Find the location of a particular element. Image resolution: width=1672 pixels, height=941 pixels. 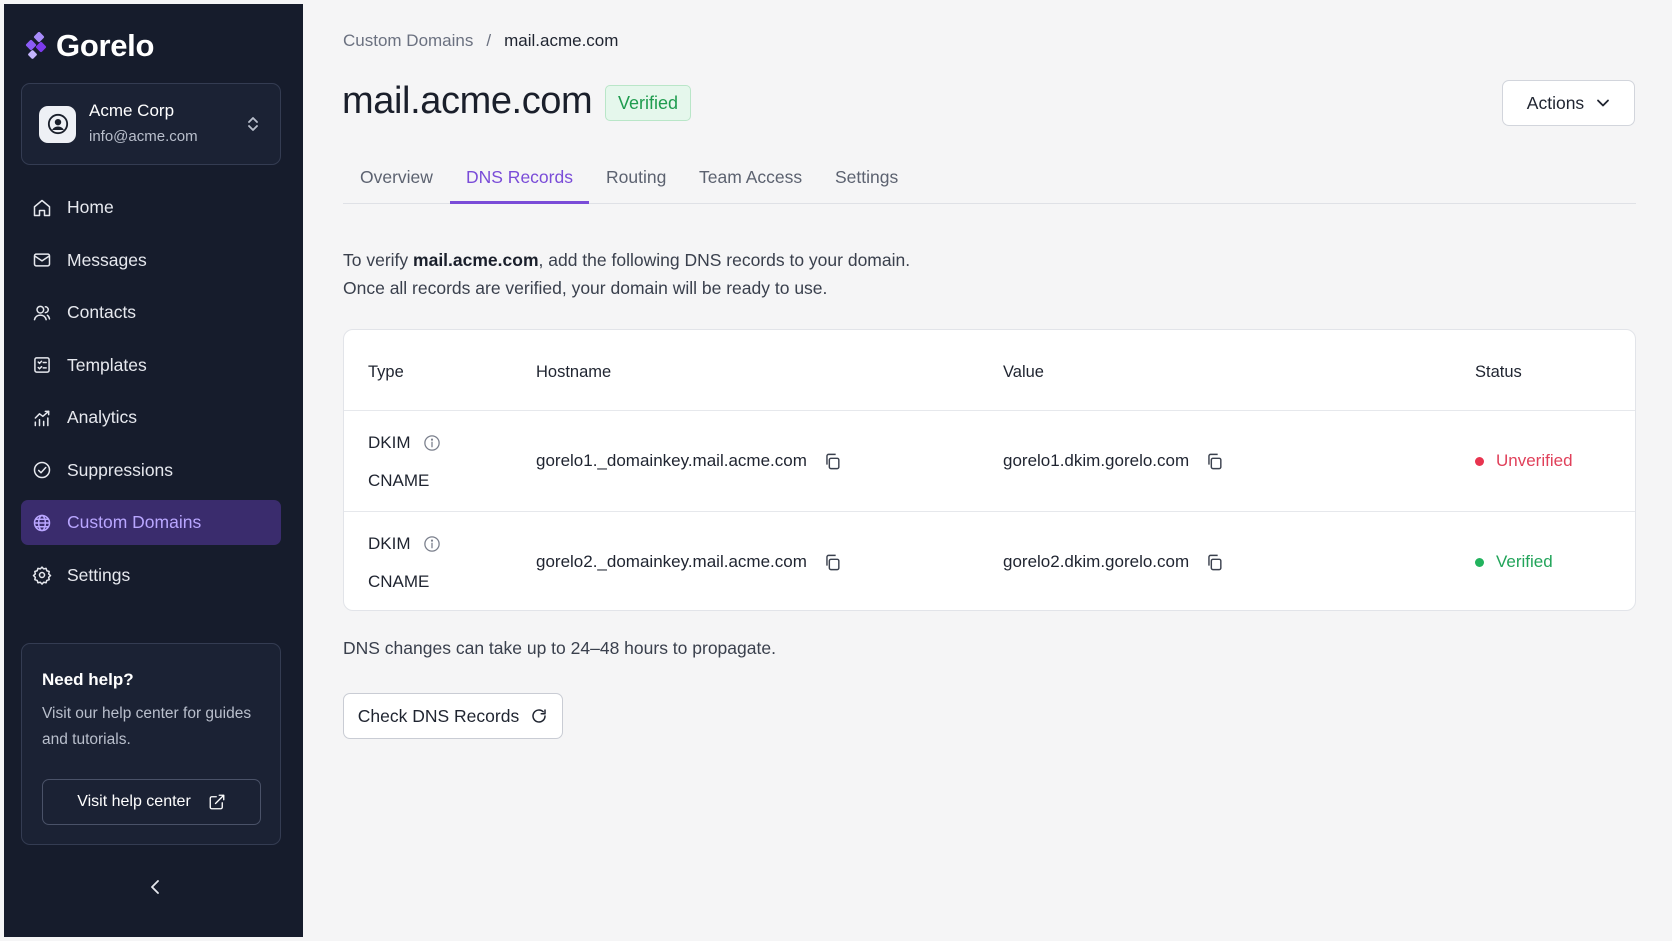

value-cell: gorelo2.dkim.gorelo.com is located at coordinates (1113, 562).